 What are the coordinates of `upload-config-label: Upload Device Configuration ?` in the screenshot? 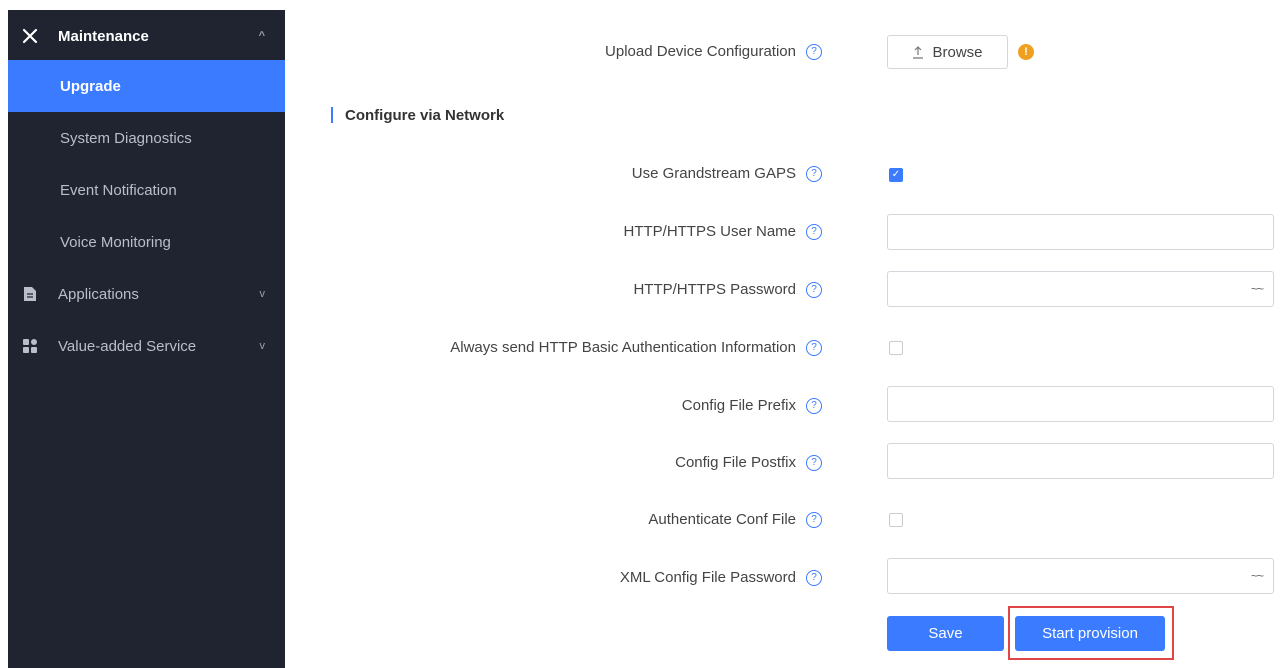 It's located at (713, 52).